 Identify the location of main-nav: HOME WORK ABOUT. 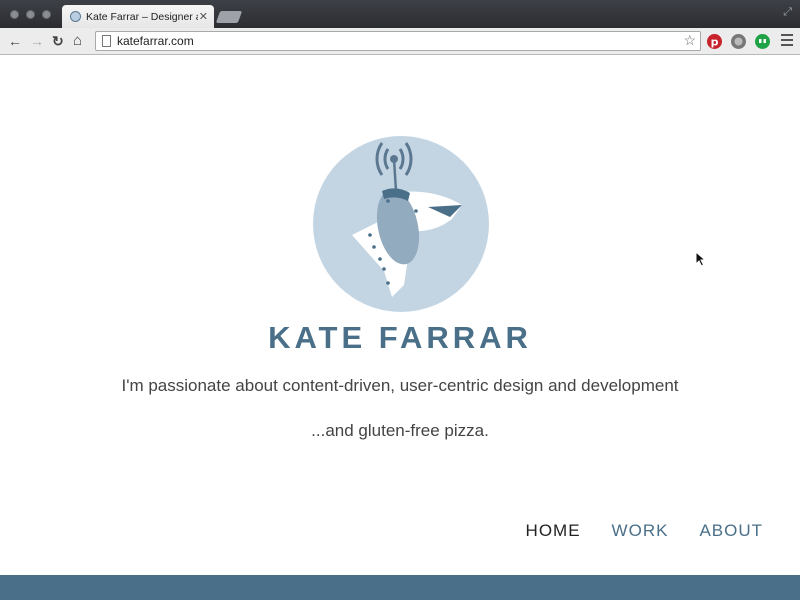
(629, 531).